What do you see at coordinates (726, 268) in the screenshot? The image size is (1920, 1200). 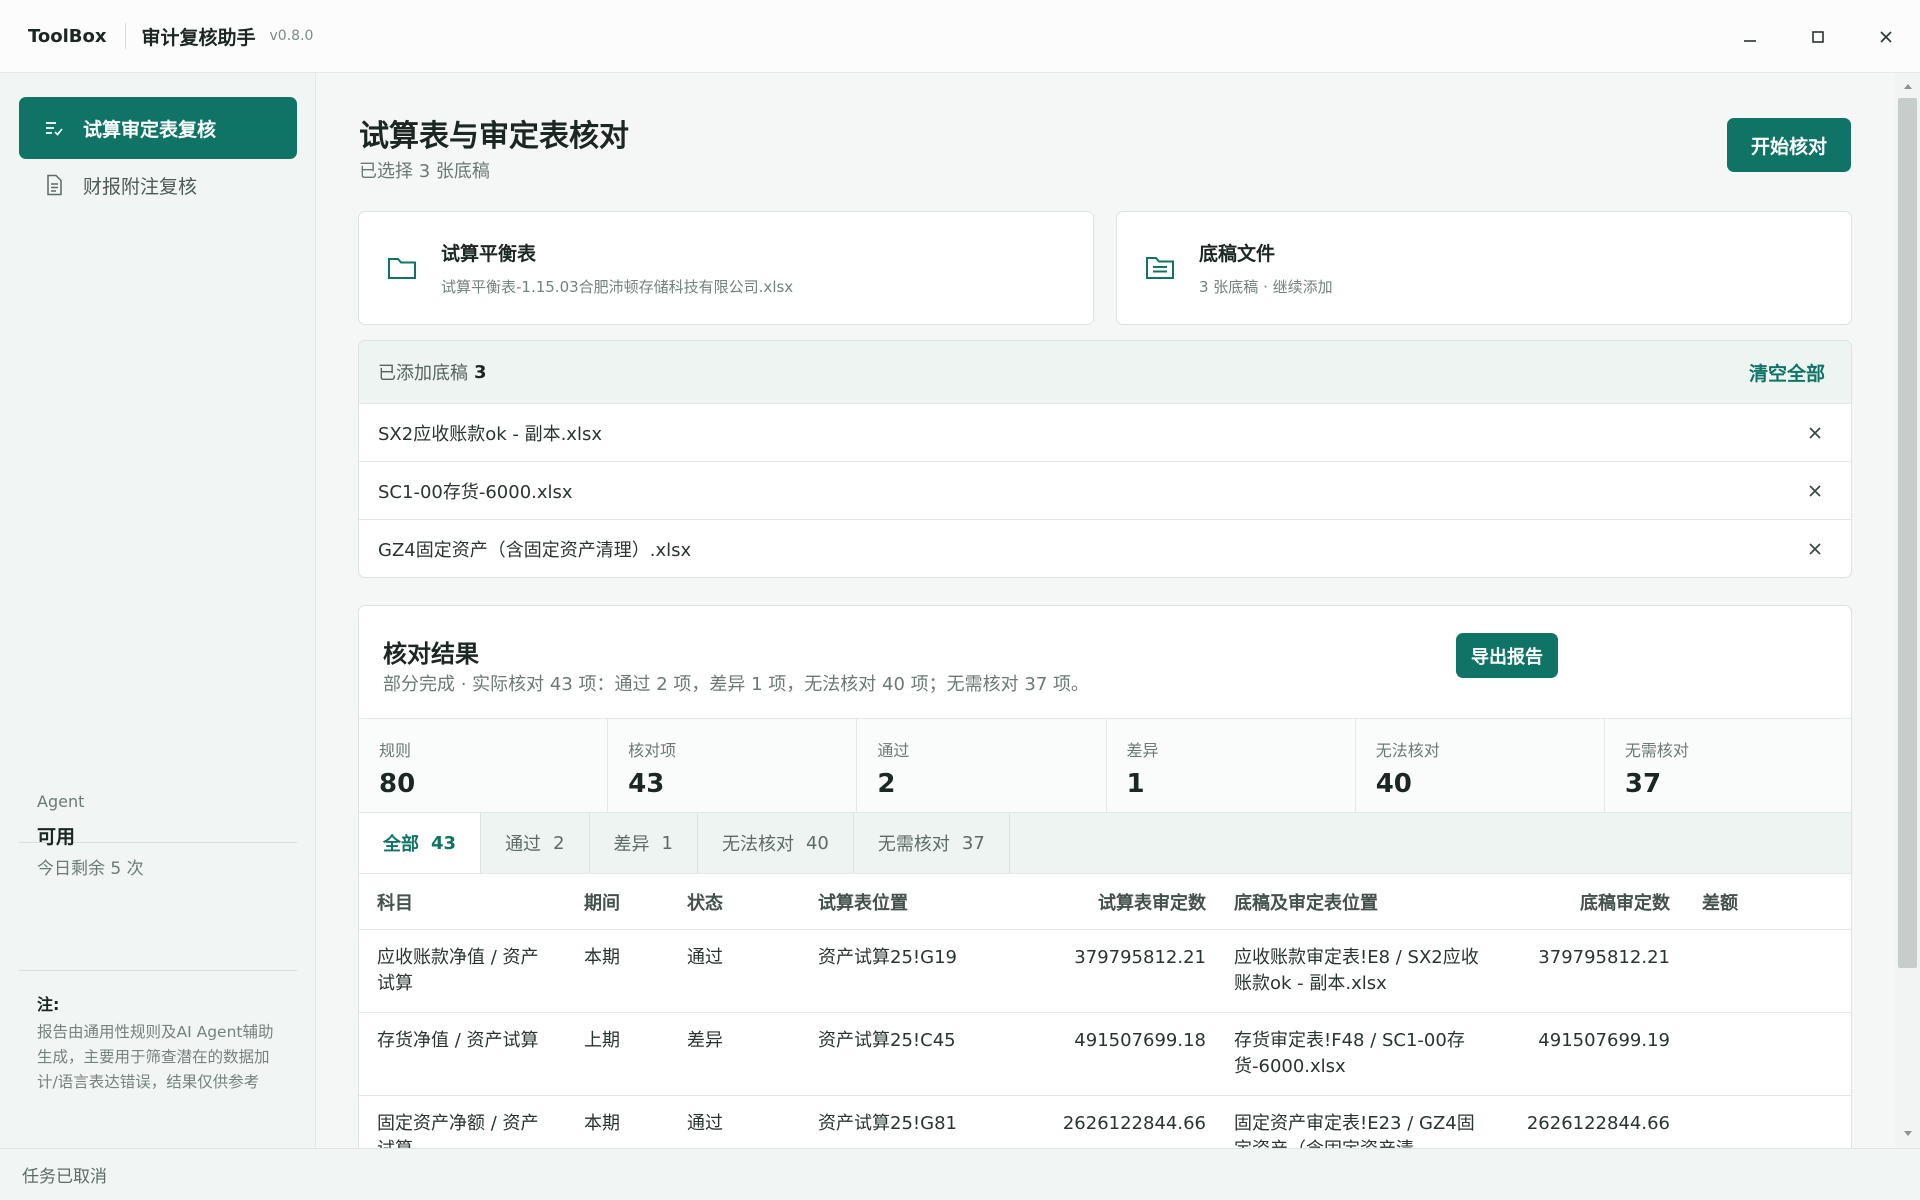 I see `trial-balance-card: 试算平衡表 试算平衡表-1.15.03合肥沛顿存储科技有限公司.xlsx` at bounding box center [726, 268].